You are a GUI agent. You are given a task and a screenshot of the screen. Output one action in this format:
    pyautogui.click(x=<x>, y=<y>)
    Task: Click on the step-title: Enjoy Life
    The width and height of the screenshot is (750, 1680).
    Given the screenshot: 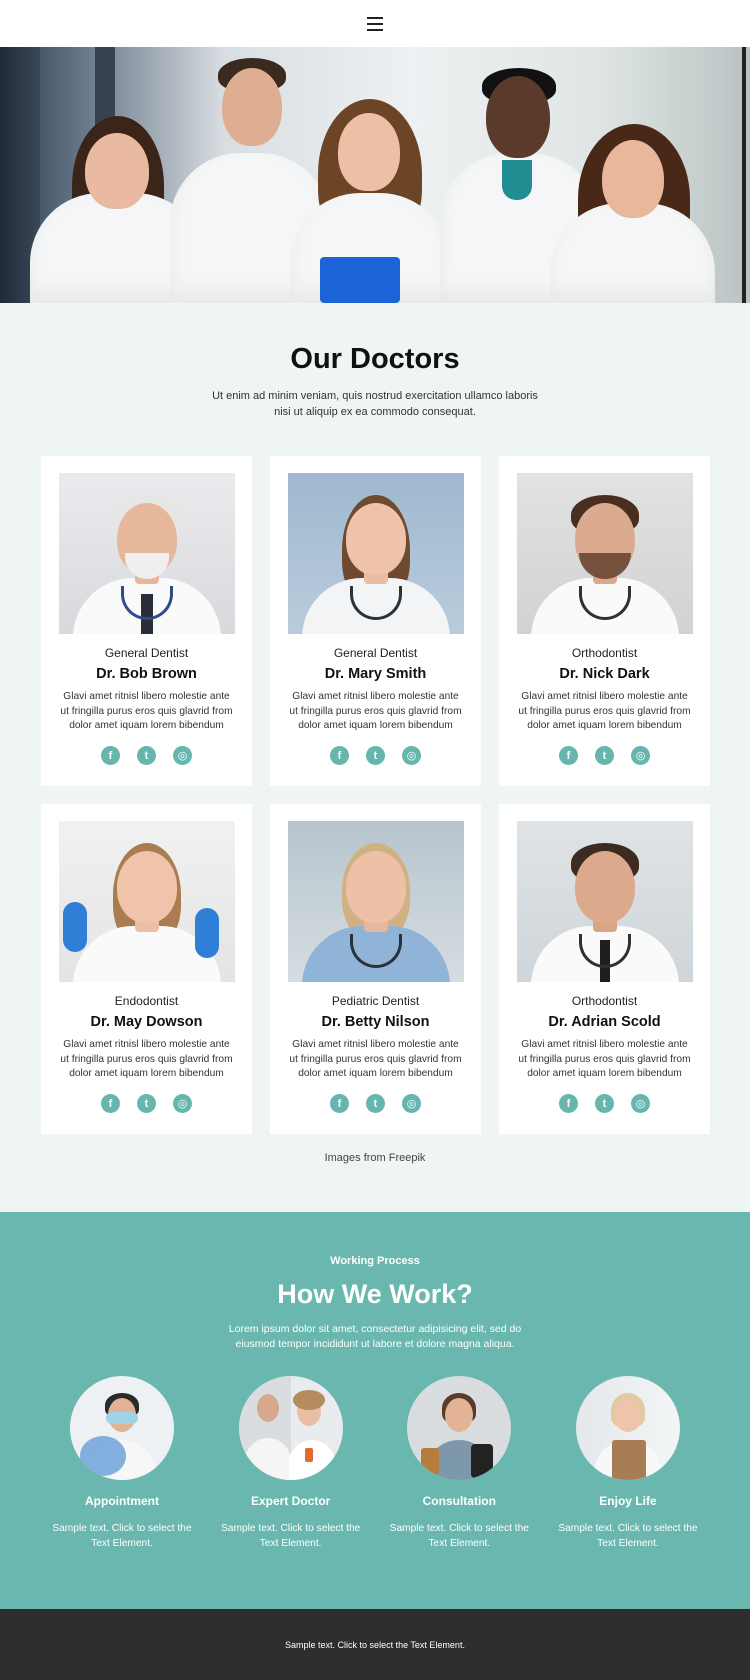 What is the action you would take?
    pyautogui.click(x=628, y=1501)
    